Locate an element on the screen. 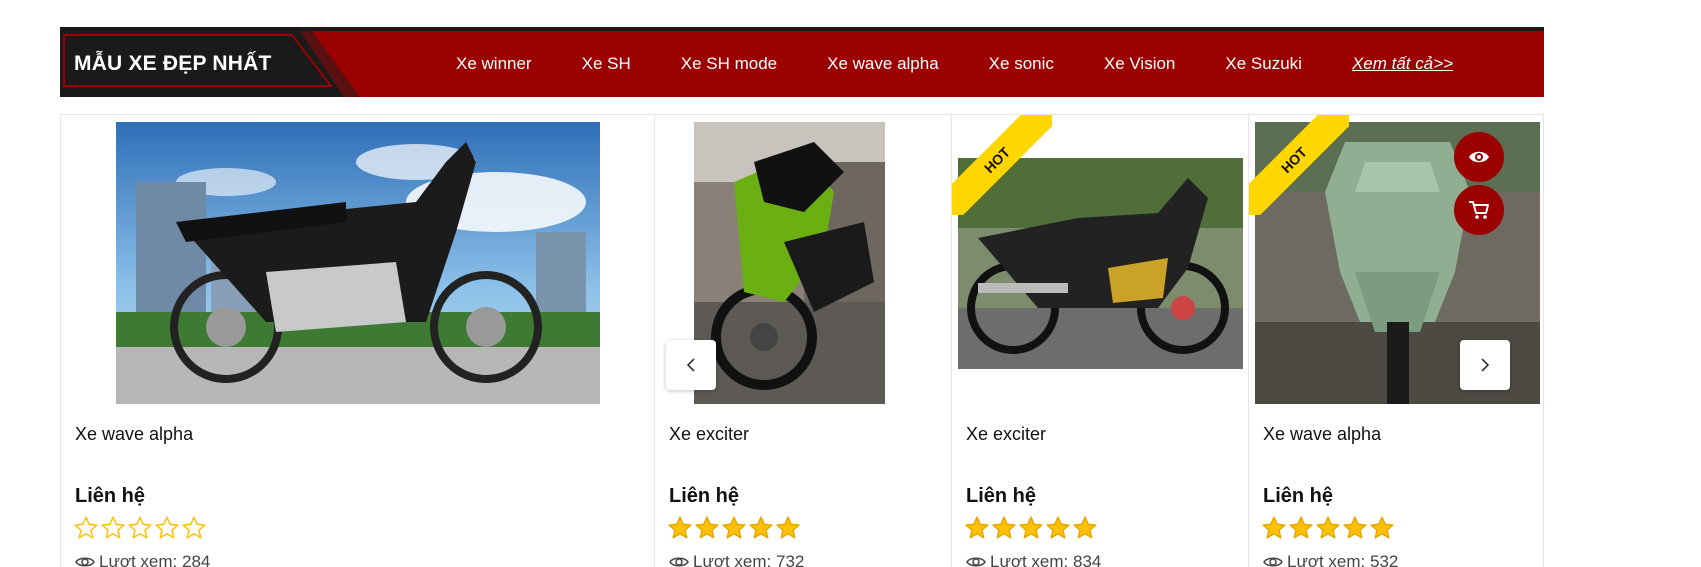 The width and height of the screenshot is (1701, 567). view-count: Lượt xem: 532 is located at coordinates (1330, 559).